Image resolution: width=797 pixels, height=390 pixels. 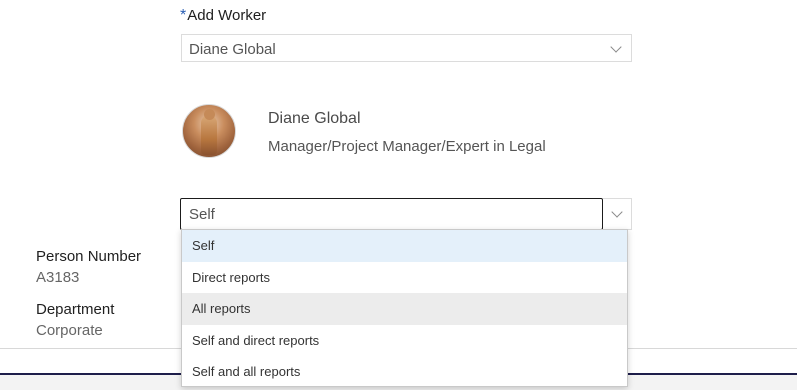 What do you see at coordinates (406, 48) in the screenshot?
I see `add-worker-select: Diane Global` at bounding box center [406, 48].